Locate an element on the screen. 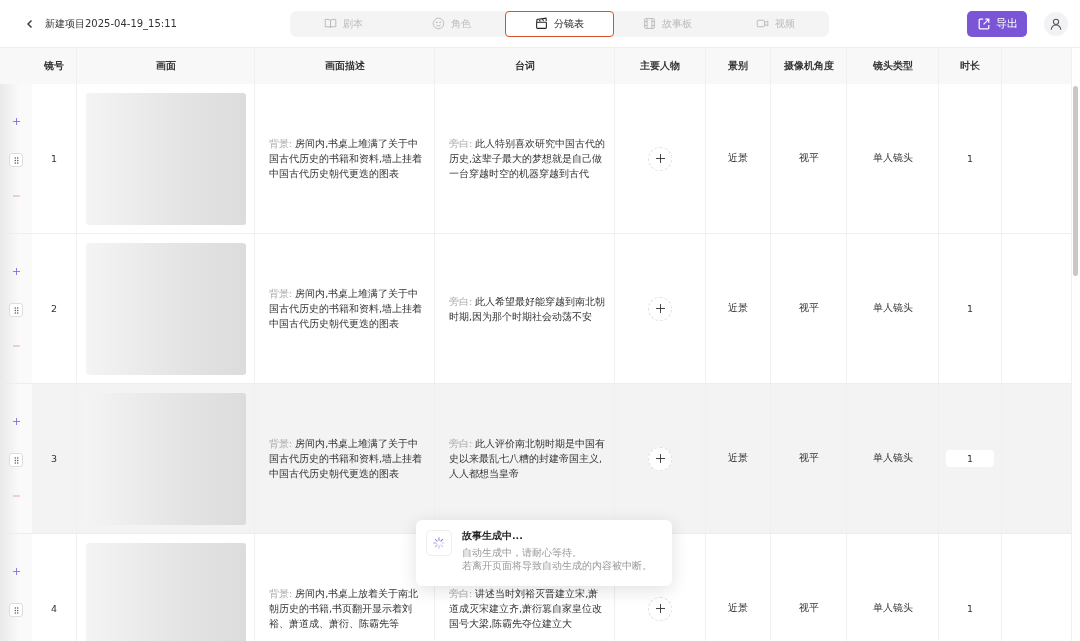 Image resolution: width=1080 pixels, height=641 pixels. table-cell-text: 旁白: 此人评价南北朝时期是中国有史以来最乱七八糟的封建帝国主义,人人都想当皇帝 is located at coordinates (527, 459).